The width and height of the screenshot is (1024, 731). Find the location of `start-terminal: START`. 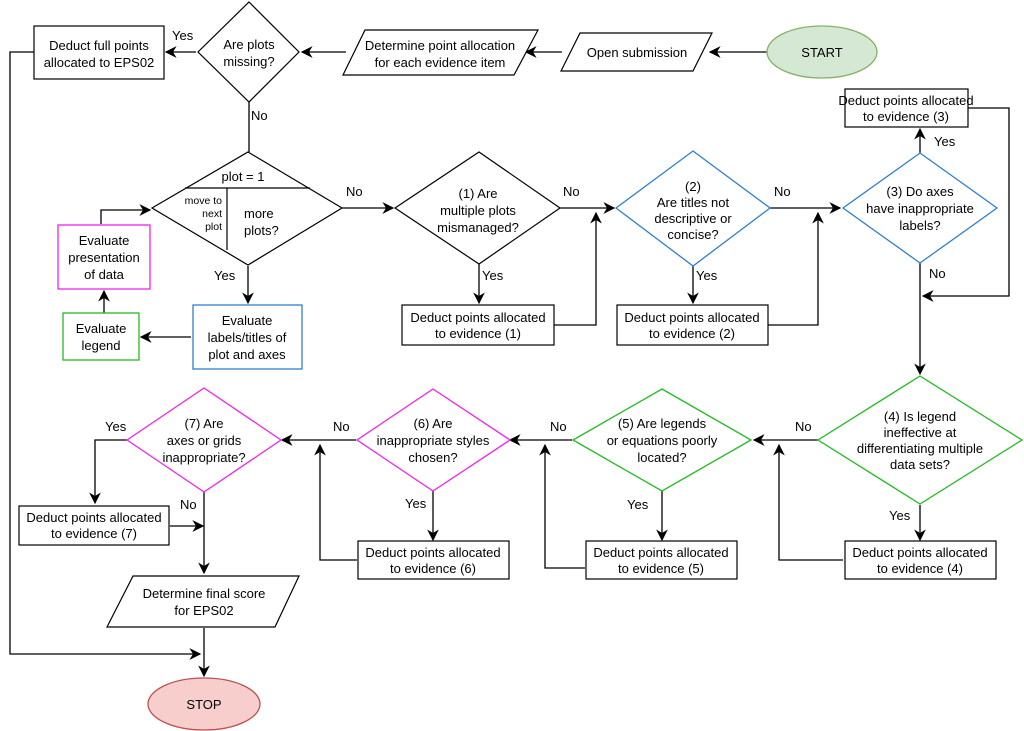

start-terminal: START is located at coordinates (822, 52).